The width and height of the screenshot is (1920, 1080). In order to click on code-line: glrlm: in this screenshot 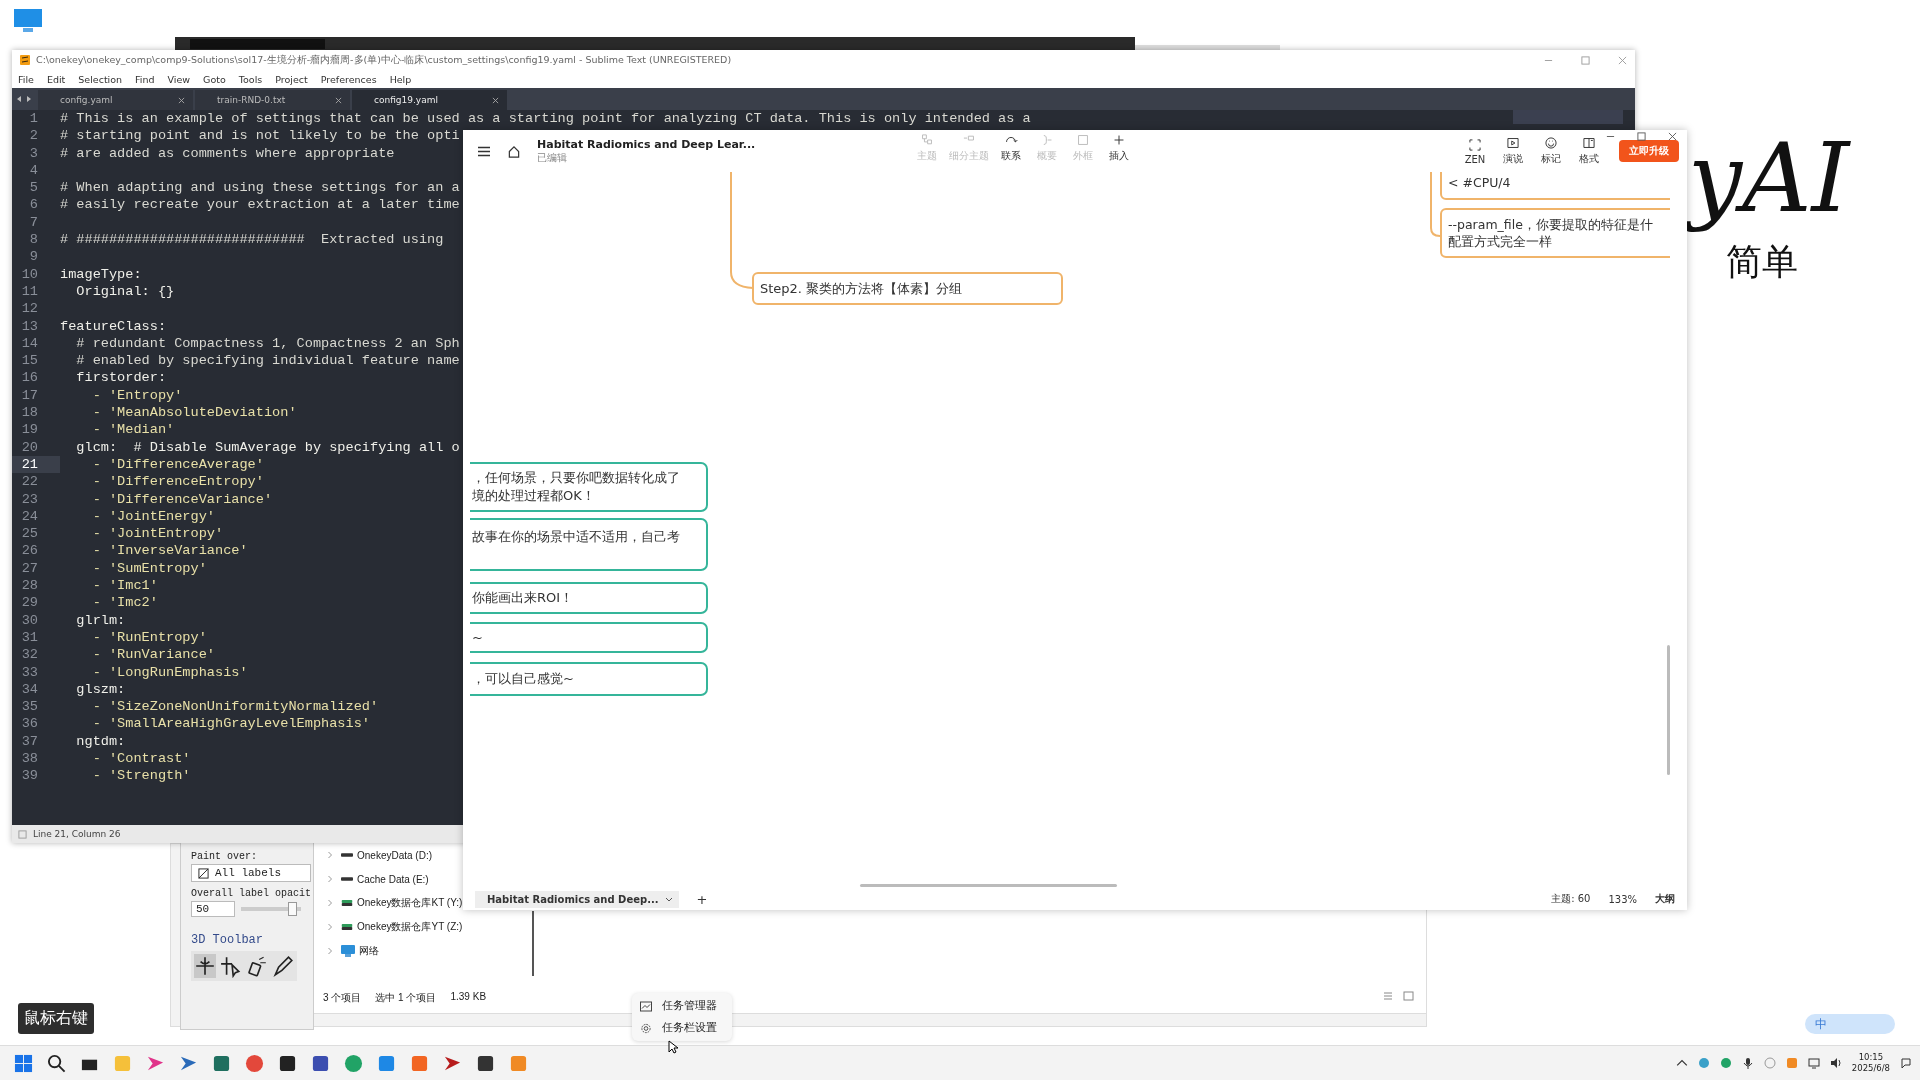, I will do `click(100, 620)`.